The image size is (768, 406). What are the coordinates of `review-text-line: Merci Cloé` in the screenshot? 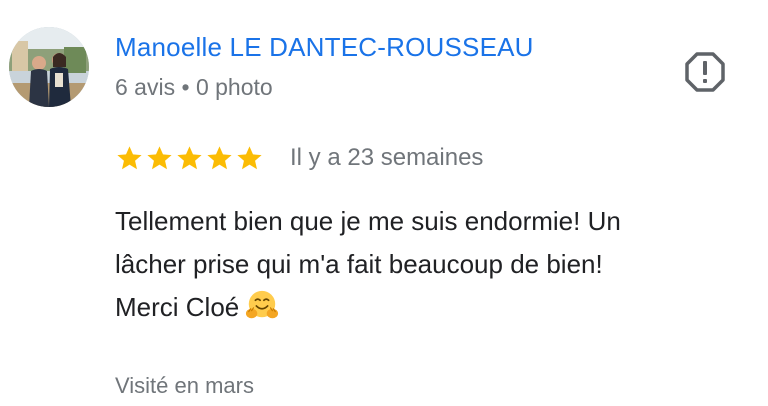 It's located at (177, 307).